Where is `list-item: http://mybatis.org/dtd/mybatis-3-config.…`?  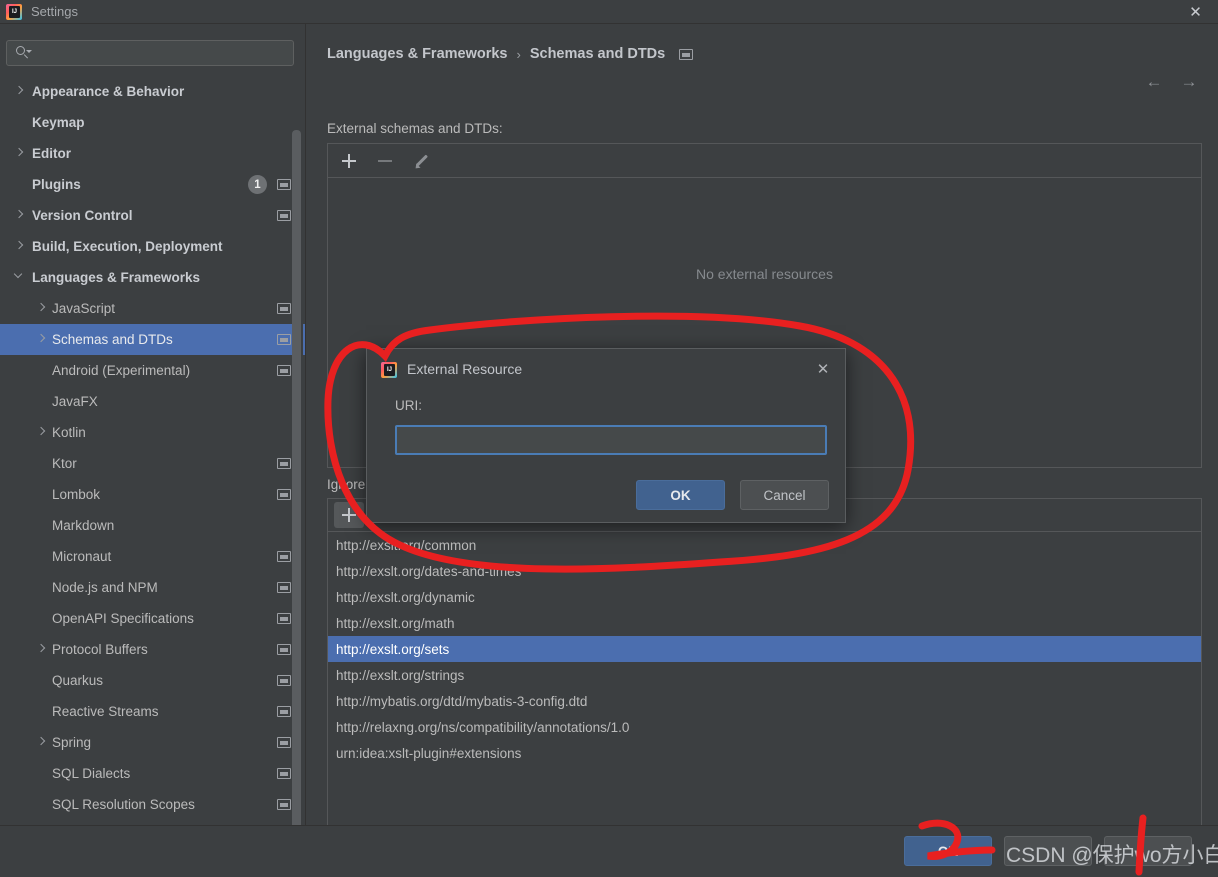
list-item: http://mybatis.org/dtd/mybatis-3-config.… is located at coordinates (764, 701).